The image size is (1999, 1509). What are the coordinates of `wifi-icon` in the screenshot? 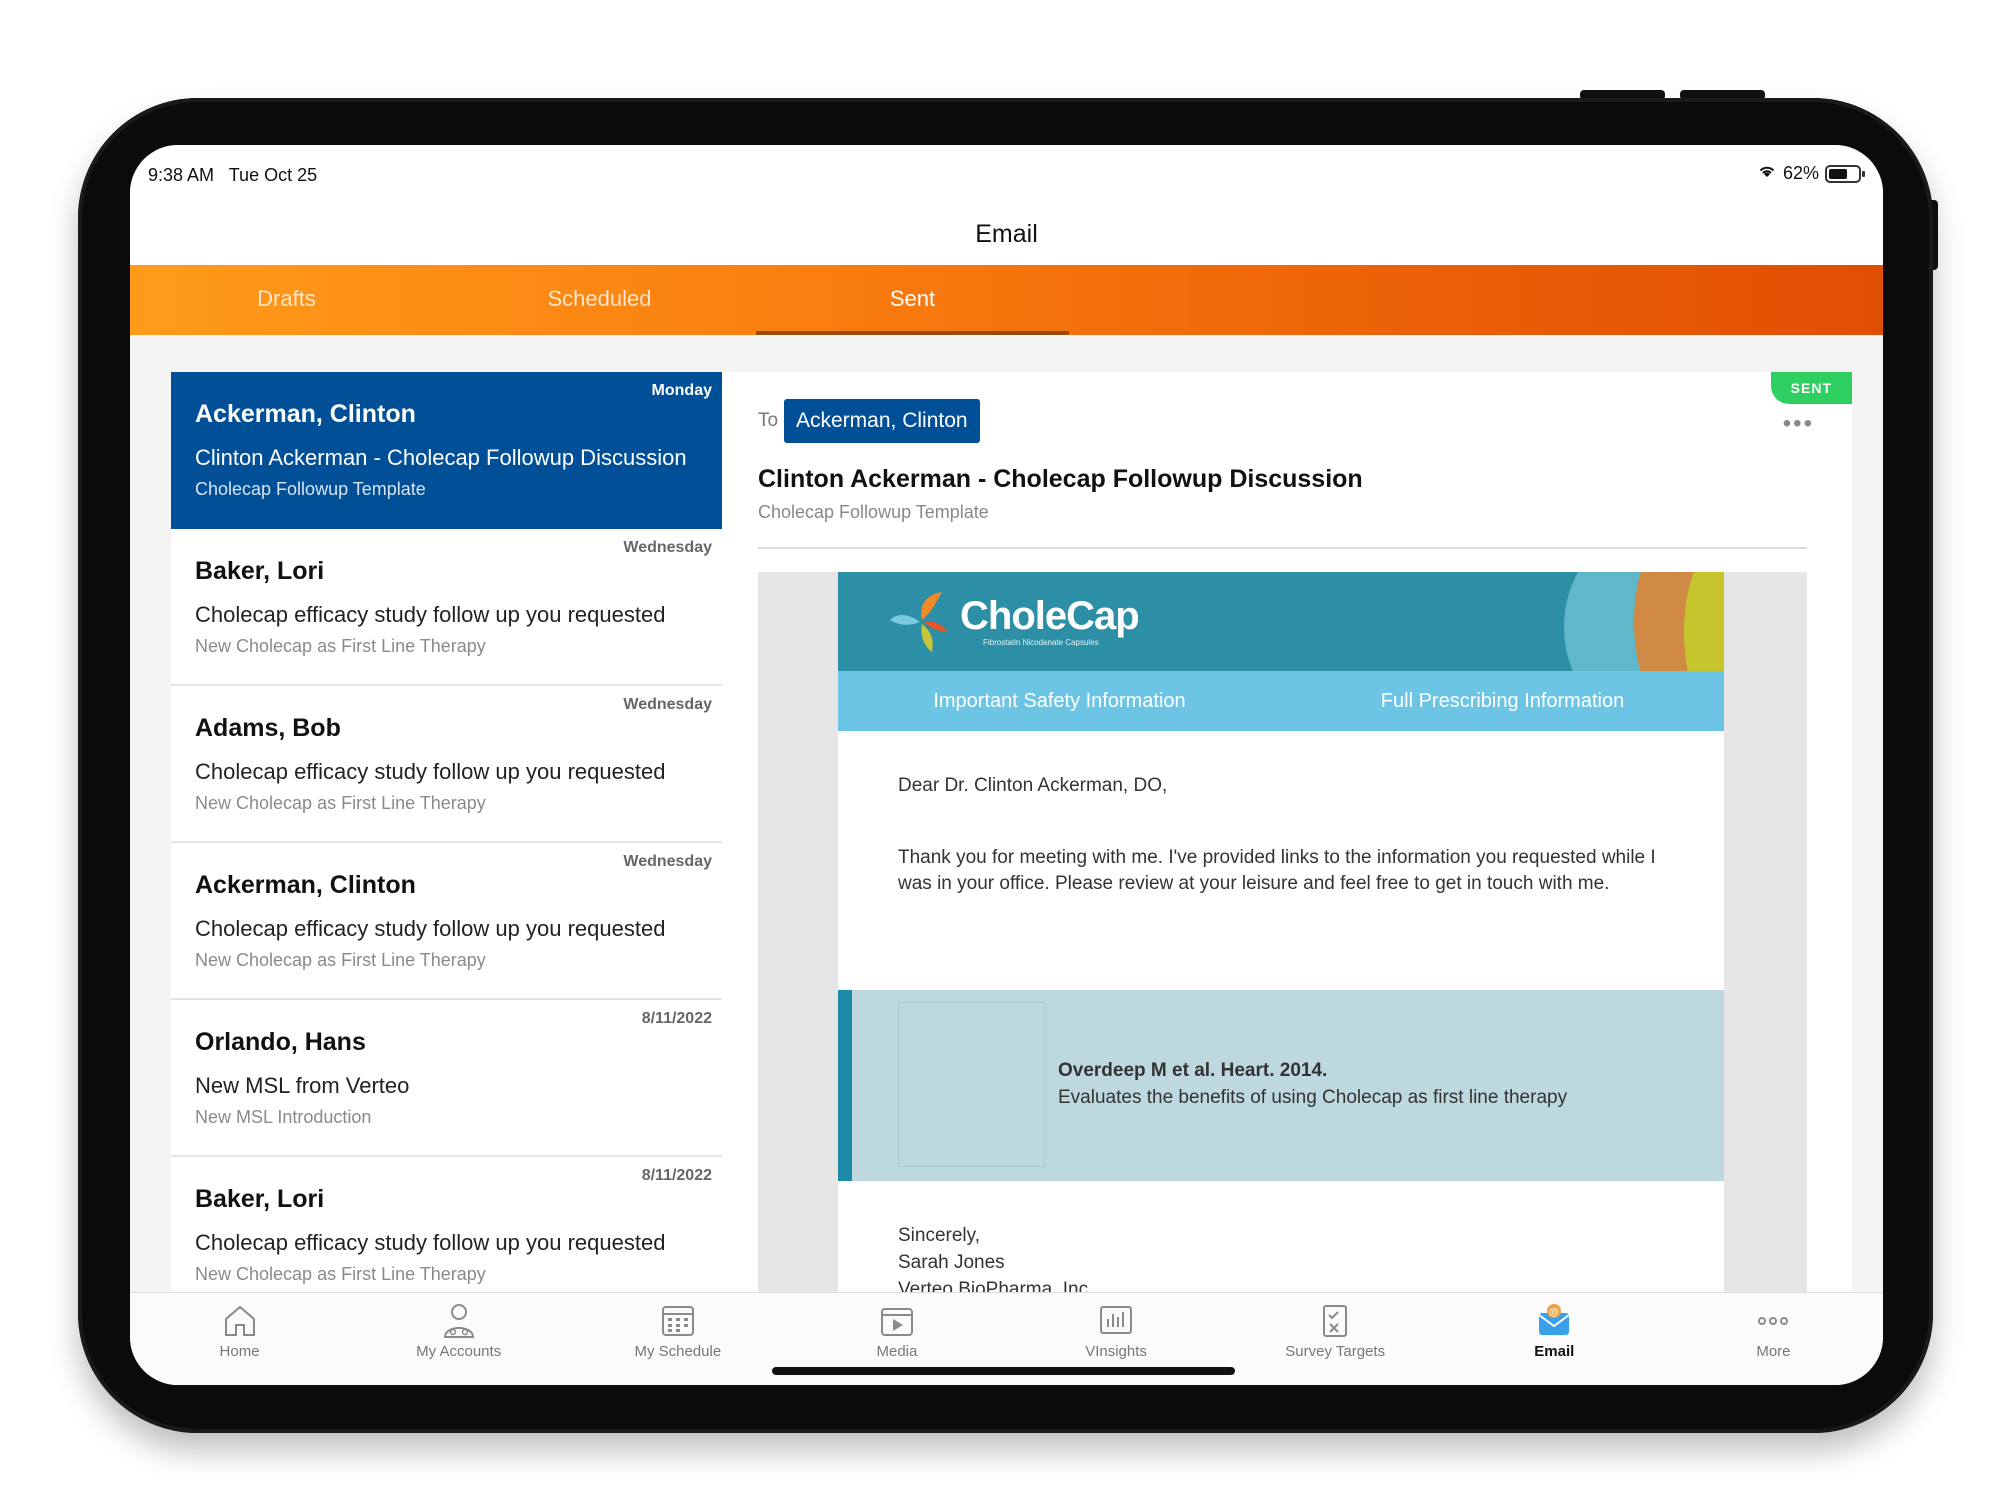 It's located at (1767, 173).